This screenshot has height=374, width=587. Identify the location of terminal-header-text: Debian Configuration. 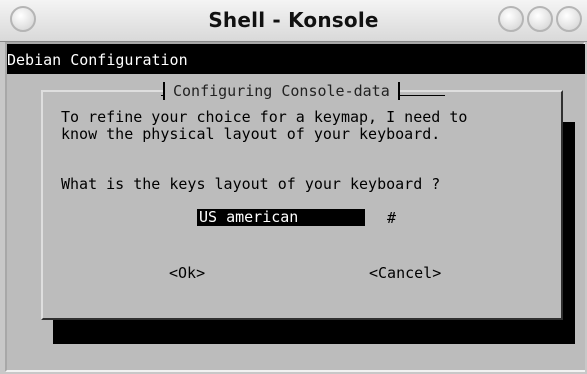
(97, 60).